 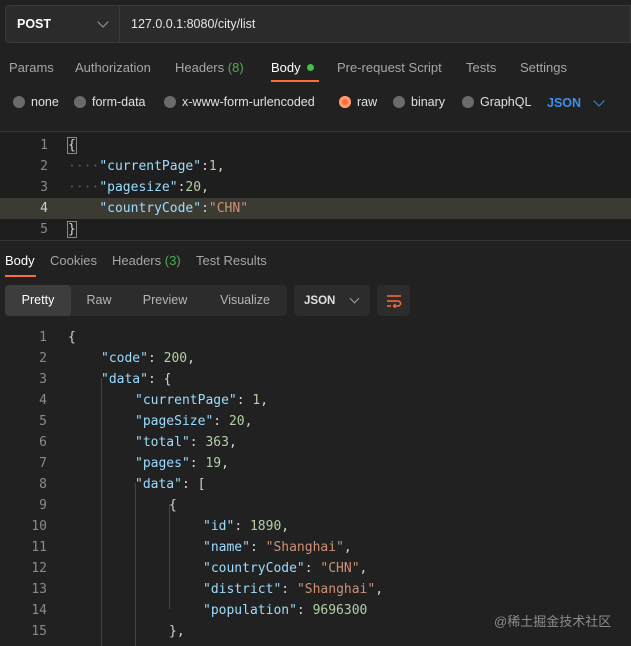 What do you see at coordinates (315, 442) in the screenshot?
I see `code-line: 6 "total": 363,` at bounding box center [315, 442].